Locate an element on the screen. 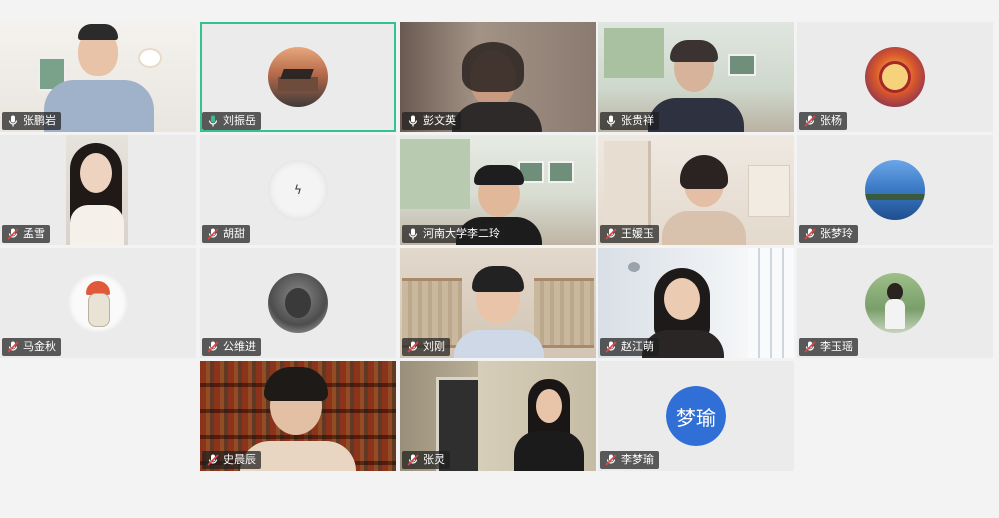 This screenshot has height=518, width=999. participant-tile: 马金秋 is located at coordinates (98, 303).